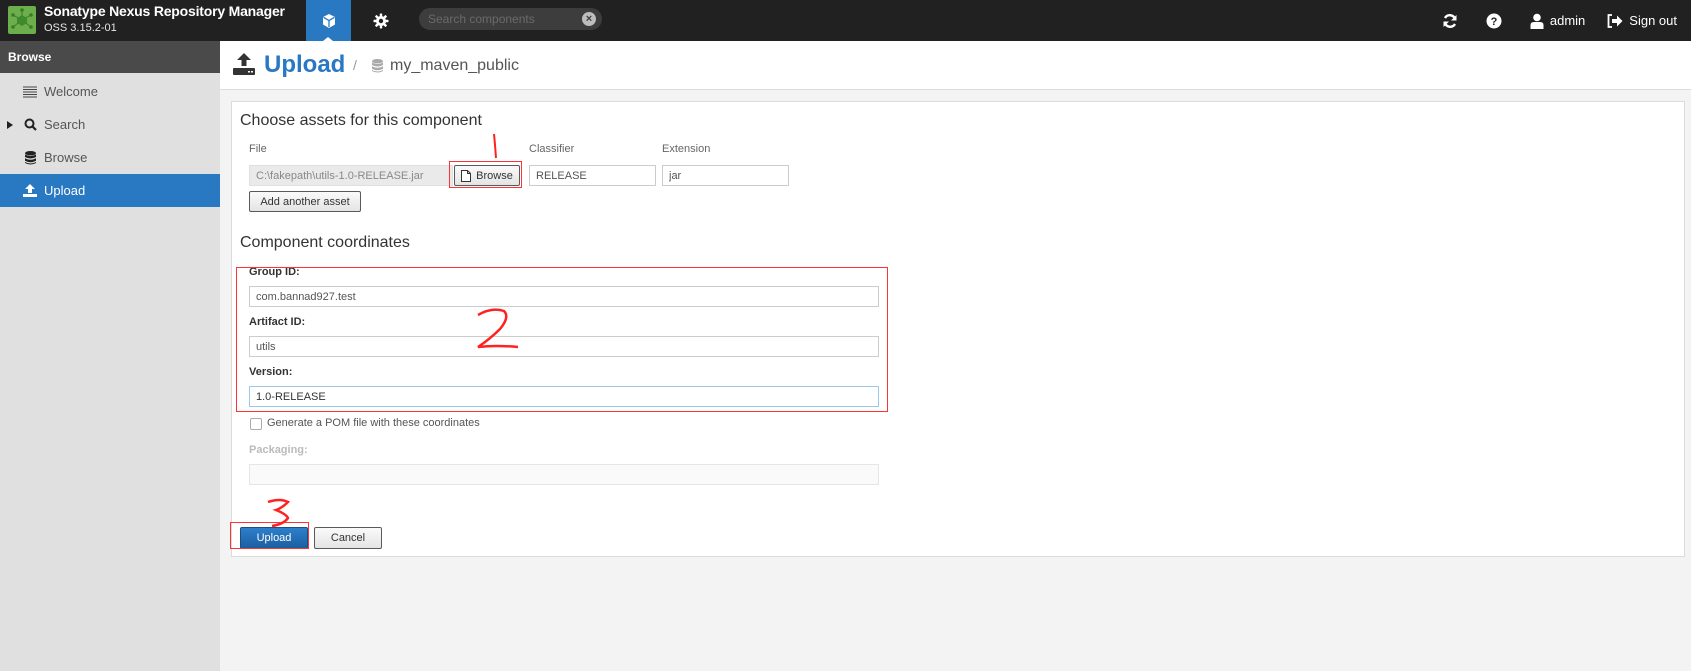 The width and height of the screenshot is (1691, 671). Describe the element at coordinates (361, 120) in the screenshot. I see `assets-section-title: Choose assets for this component` at that location.